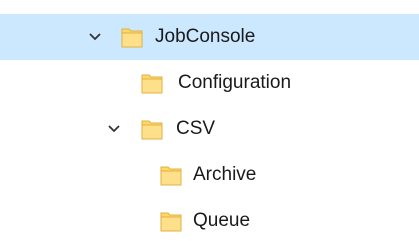 The image size is (419, 241). I want to click on tree-item-label: JobConsole, so click(205, 36).